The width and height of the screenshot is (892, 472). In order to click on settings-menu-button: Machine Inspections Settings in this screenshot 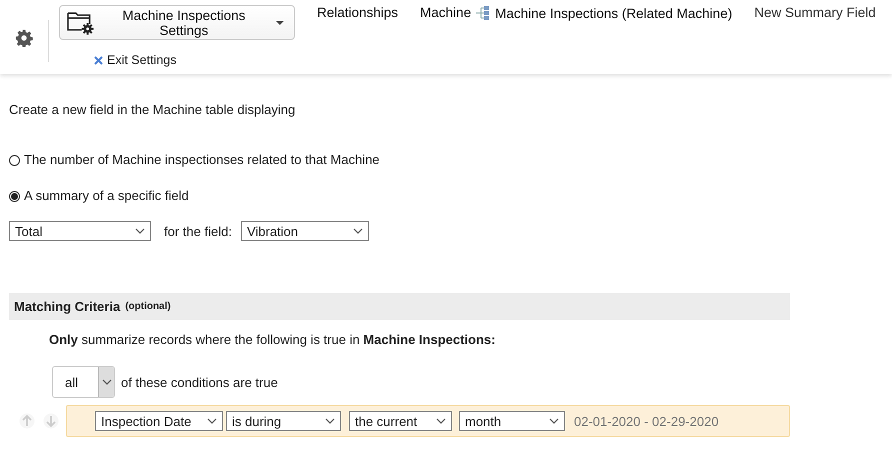, I will do `click(177, 22)`.